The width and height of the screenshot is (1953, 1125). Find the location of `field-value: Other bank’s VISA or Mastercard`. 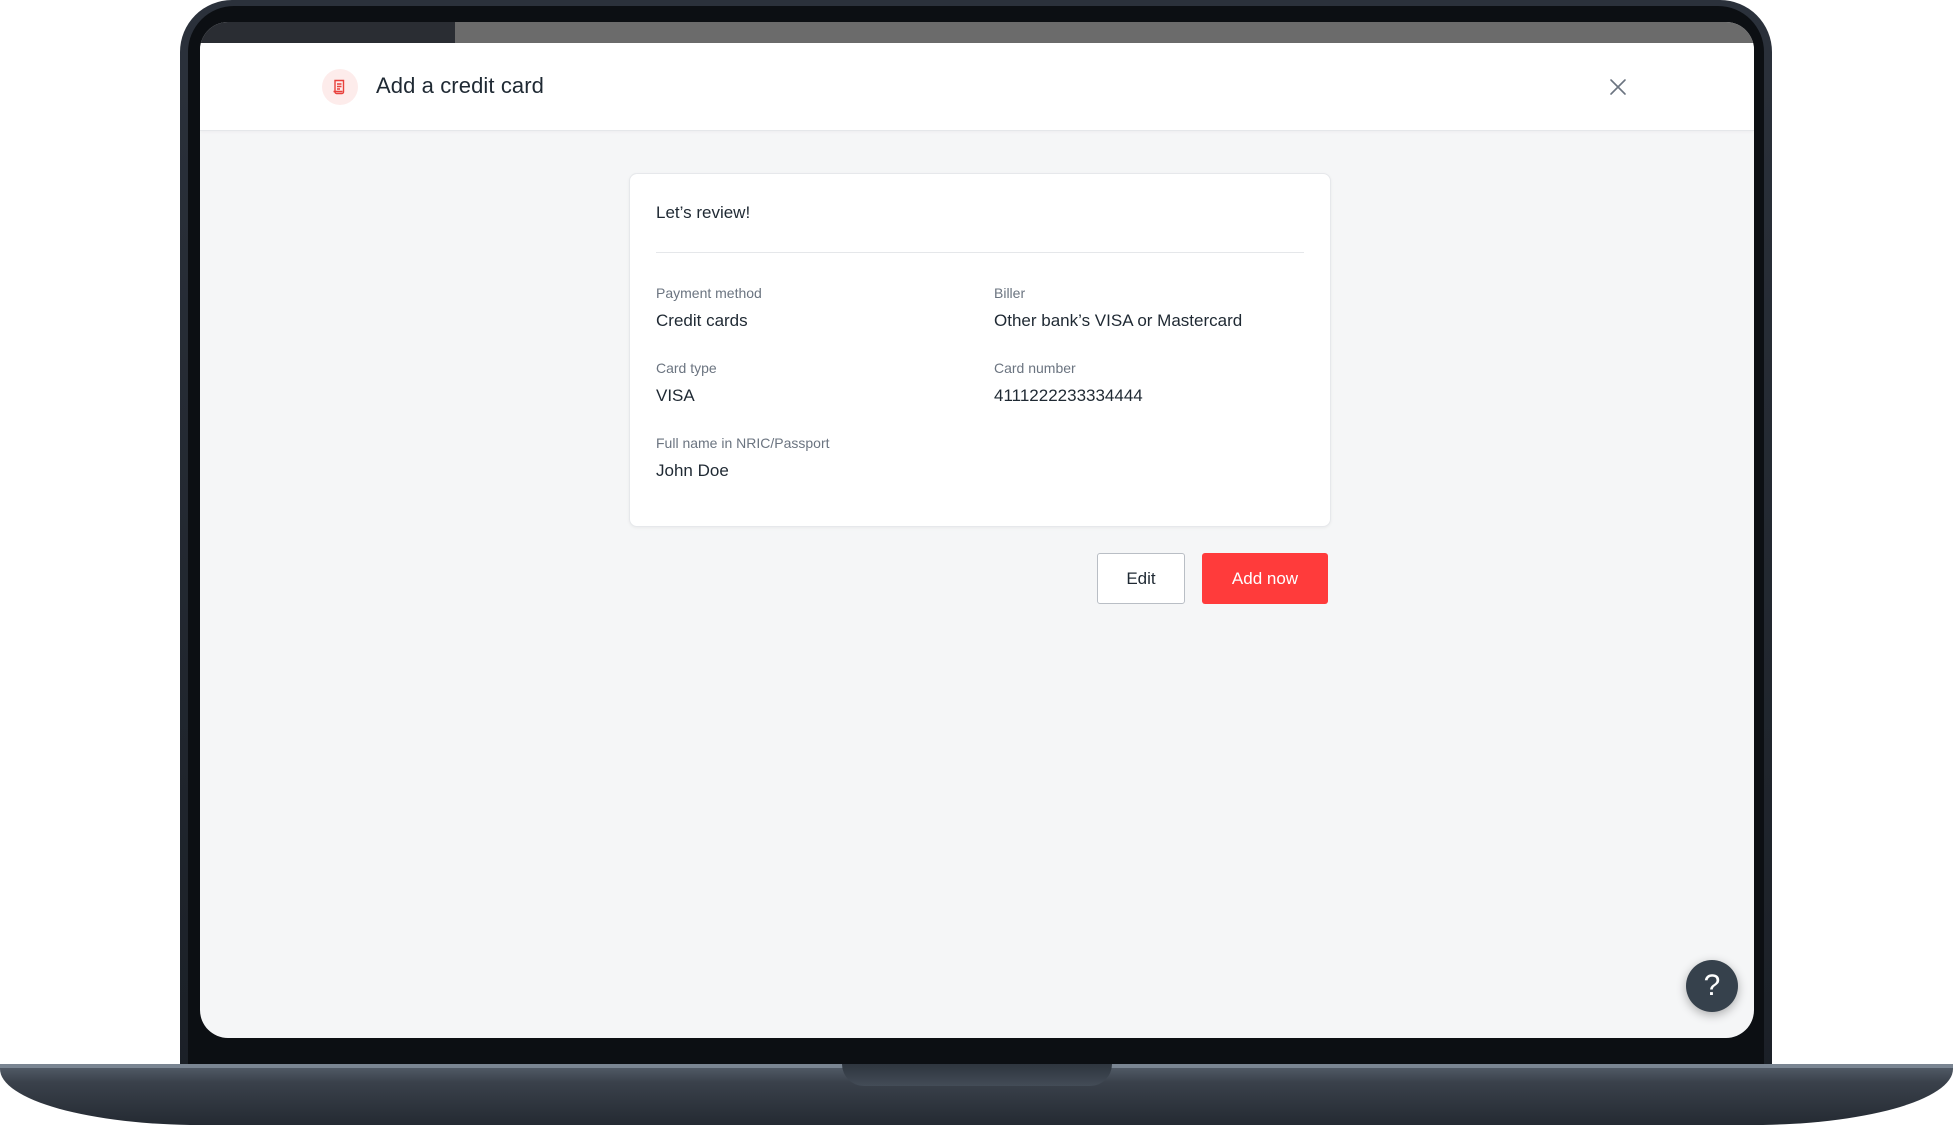

field-value: Other bank’s VISA or Mastercard is located at coordinates (1118, 320).